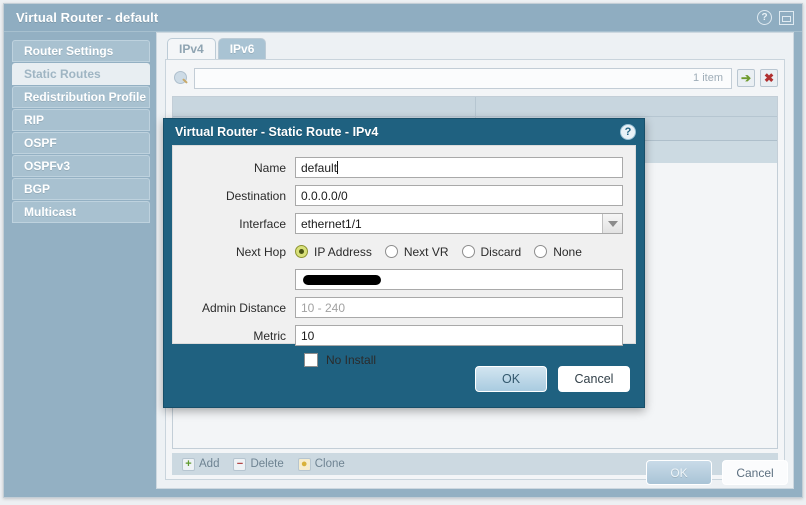  What do you see at coordinates (243, 307) in the screenshot?
I see `admin-distance-label: Admin Distance` at bounding box center [243, 307].